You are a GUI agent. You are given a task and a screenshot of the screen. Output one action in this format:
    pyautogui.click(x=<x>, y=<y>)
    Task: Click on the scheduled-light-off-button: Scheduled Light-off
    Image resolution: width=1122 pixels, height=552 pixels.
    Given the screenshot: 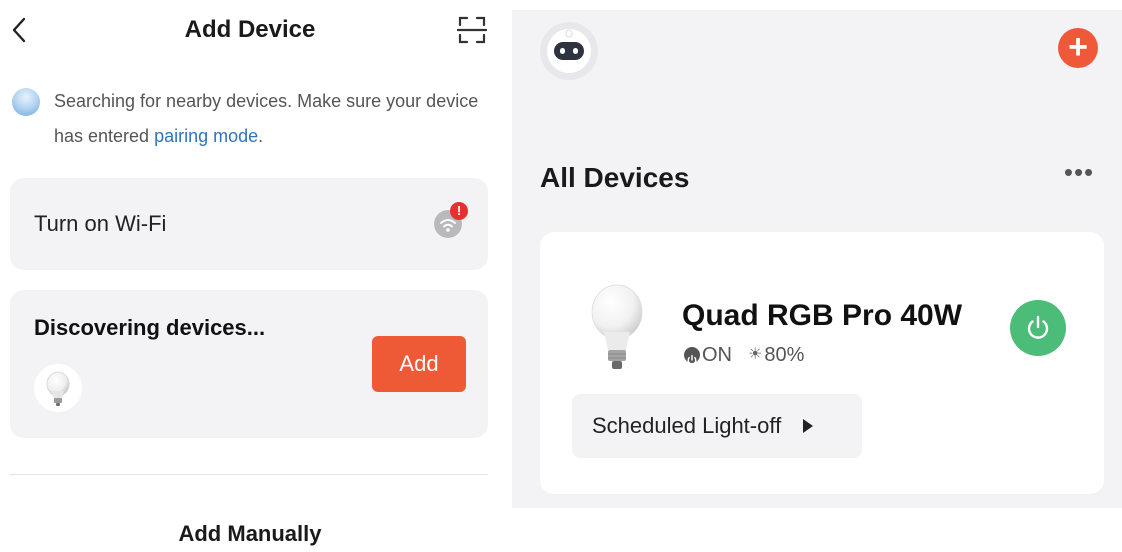 What is the action you would take?
    pyautogui.click(x=717, y=426)
    